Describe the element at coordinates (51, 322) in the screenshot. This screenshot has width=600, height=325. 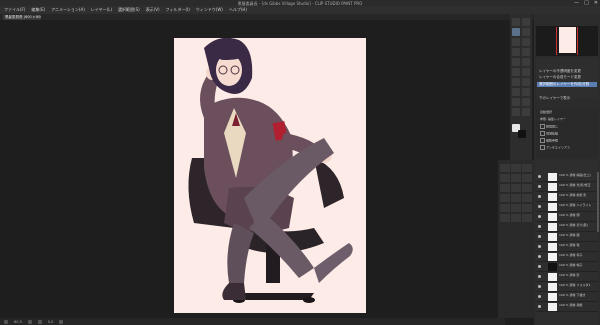
I see `rotation-angle: 0.0` at that location.